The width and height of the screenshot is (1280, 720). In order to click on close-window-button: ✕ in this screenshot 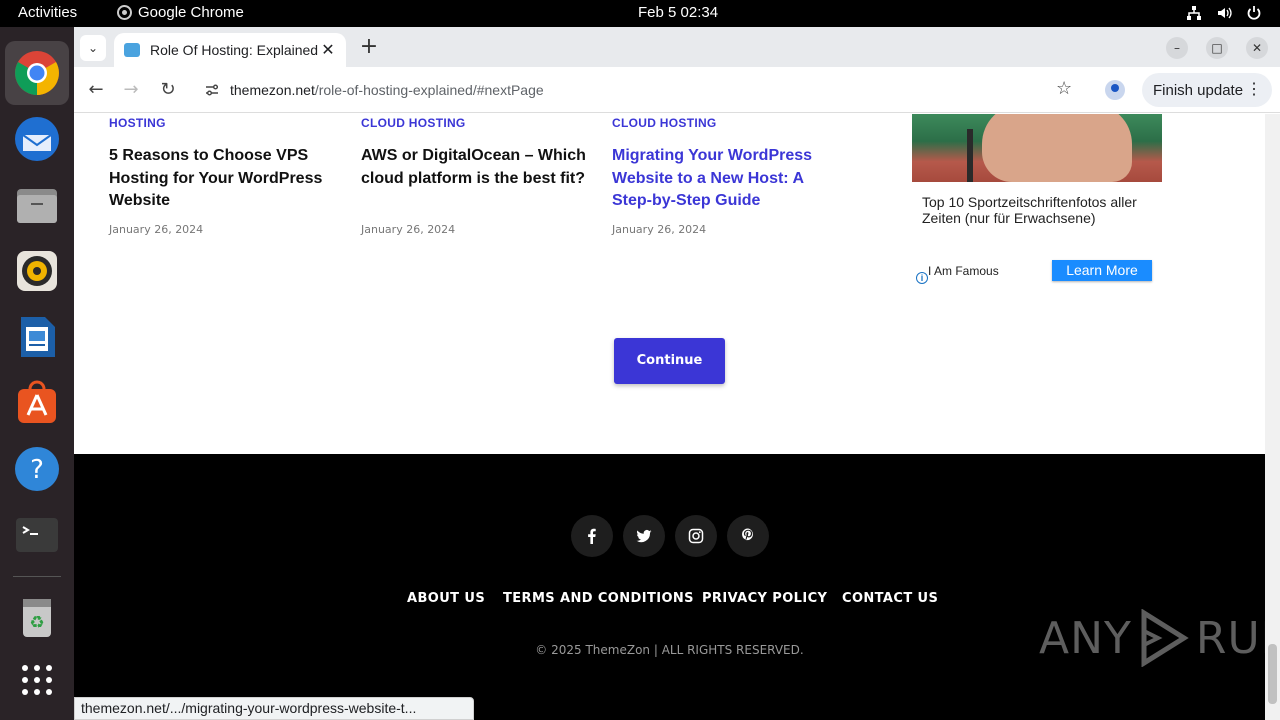, I will do `click(1257, 48)`.